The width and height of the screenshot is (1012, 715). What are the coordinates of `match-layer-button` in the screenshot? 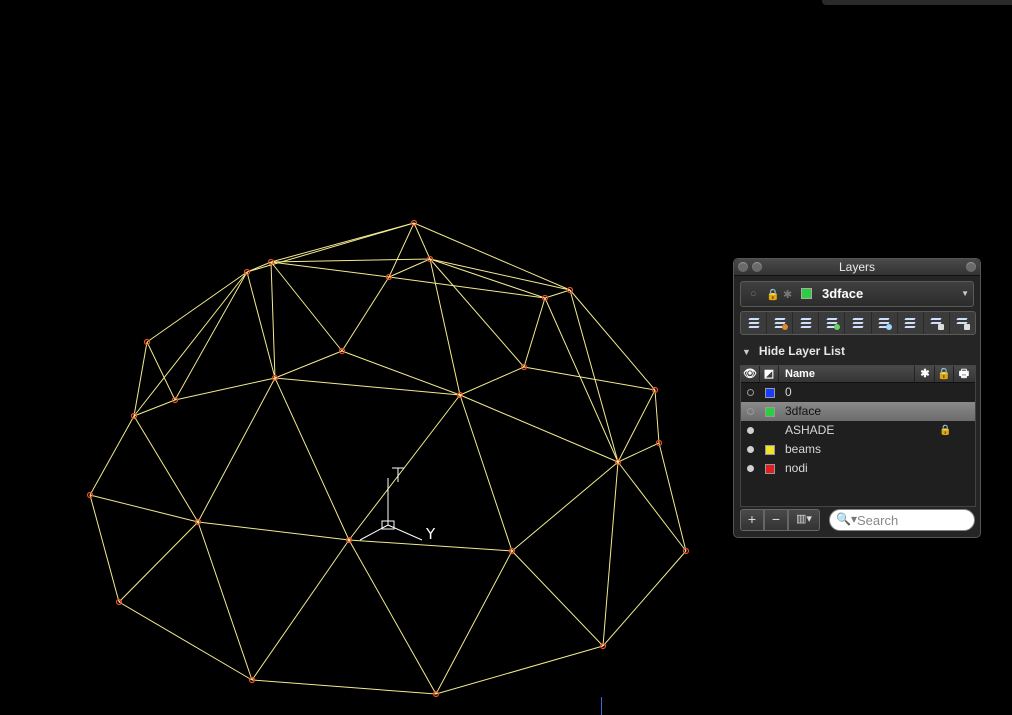 It's located at (858, 323).